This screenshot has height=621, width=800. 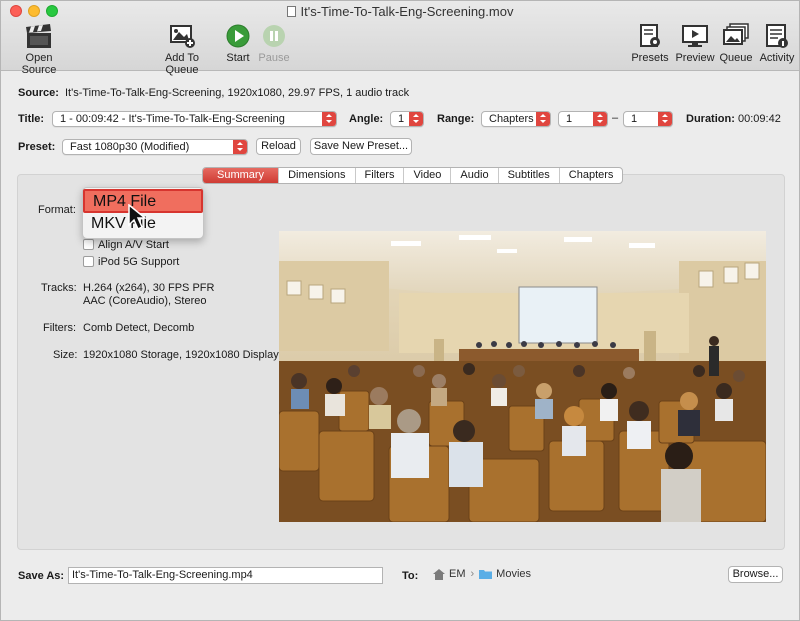 I want to click on add-queue-icon, so click(x=182, y=36).